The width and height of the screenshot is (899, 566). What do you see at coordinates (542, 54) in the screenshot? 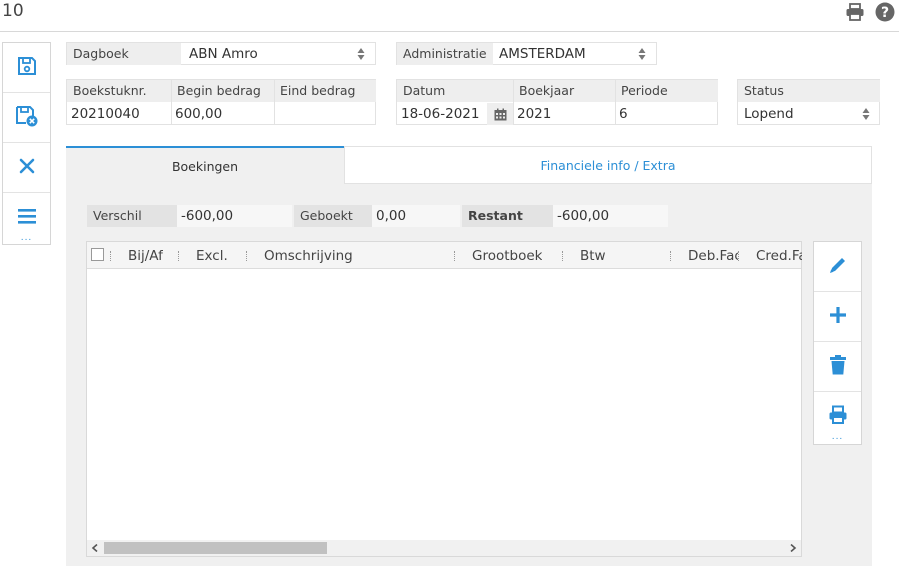
I see `administratie-value: AMSTERDAM` at bounding box center [542, 54].